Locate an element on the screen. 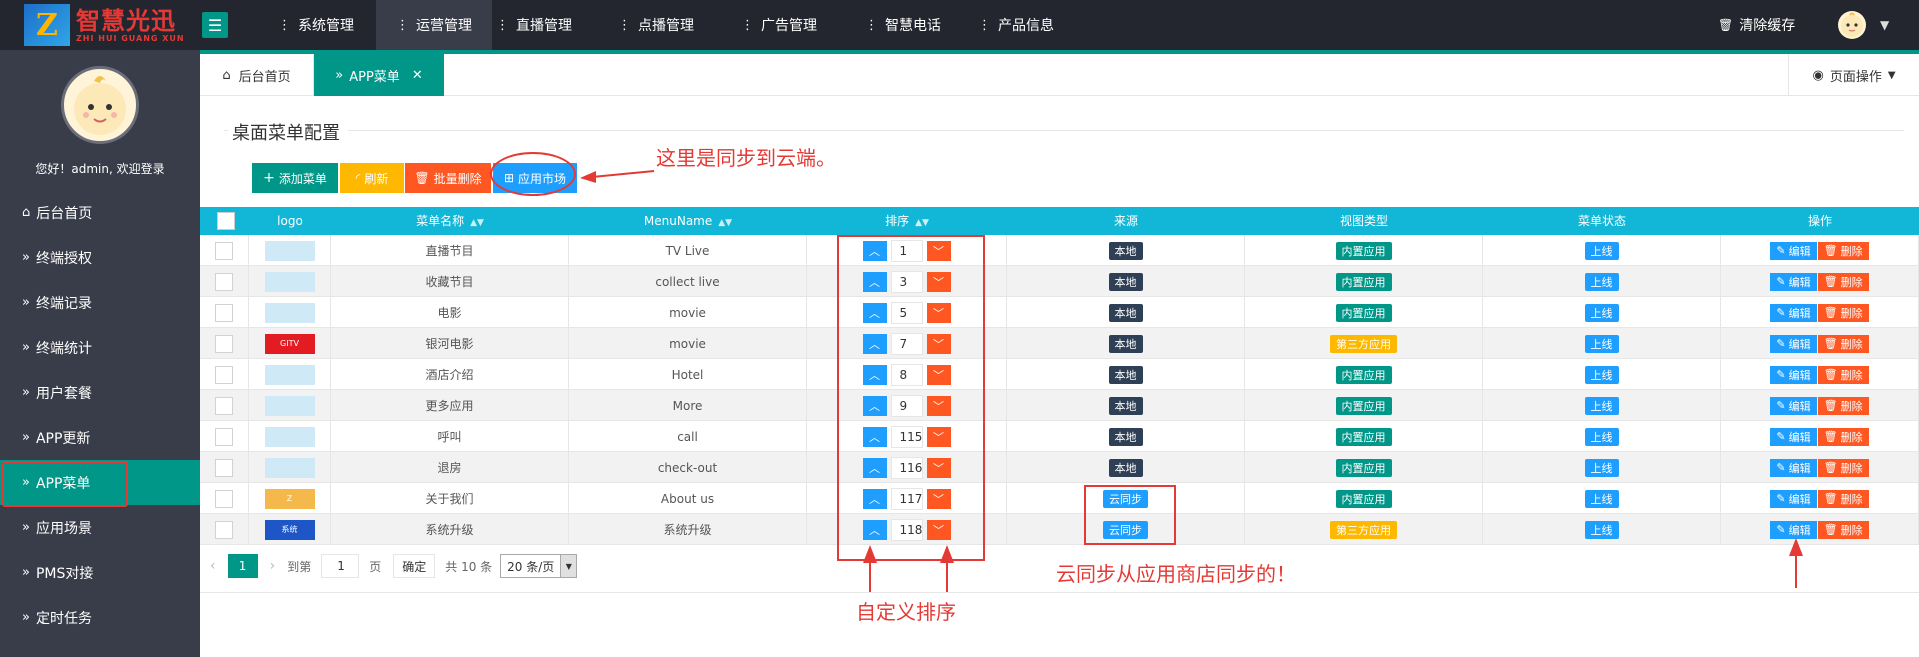 This screenshot has width=1919, height=657. add-menu-button: + 添加菜单 is located at coordinates (295, 178).